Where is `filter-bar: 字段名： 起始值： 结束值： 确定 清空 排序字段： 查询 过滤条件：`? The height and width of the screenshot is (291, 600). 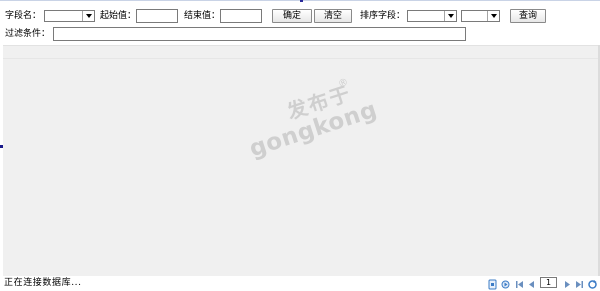
filter-bar: 字段名： 起始值： 结束值： 确定 清空 排序字段： 查询 过滤条件： is located at coordinates (300, 23).